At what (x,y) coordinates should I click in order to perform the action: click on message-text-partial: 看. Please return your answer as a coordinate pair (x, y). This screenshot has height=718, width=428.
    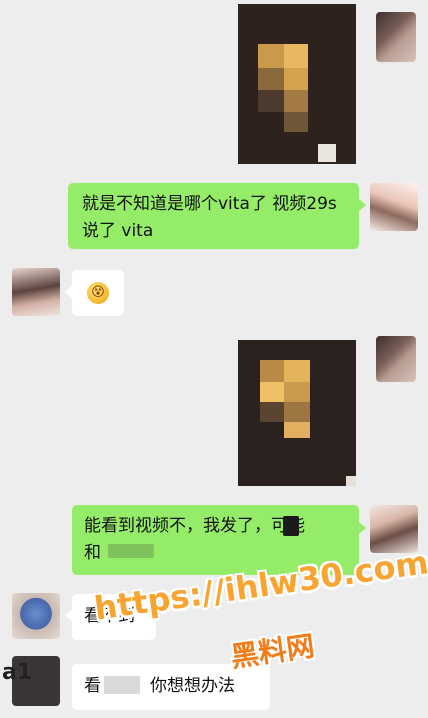
    Looking at the image, I should click on (92, 686).